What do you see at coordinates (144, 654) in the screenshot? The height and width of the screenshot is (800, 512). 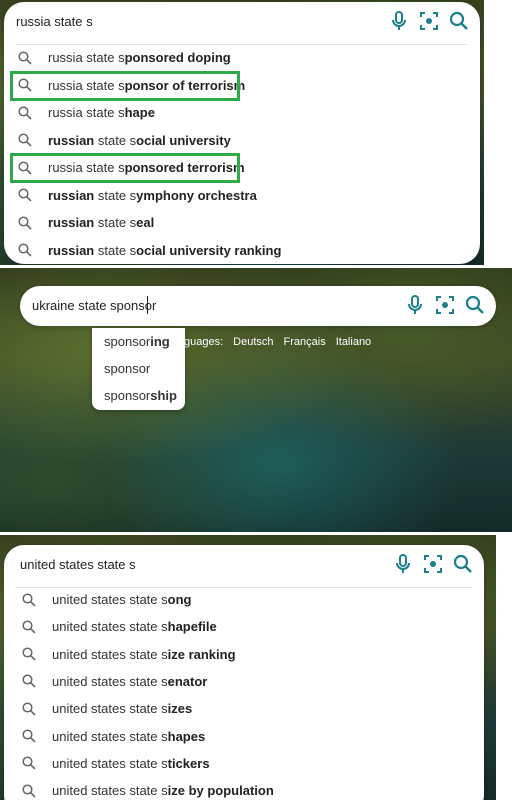 I see `suggestion-text: united states state size ranking` at bounding box center [144, 654].